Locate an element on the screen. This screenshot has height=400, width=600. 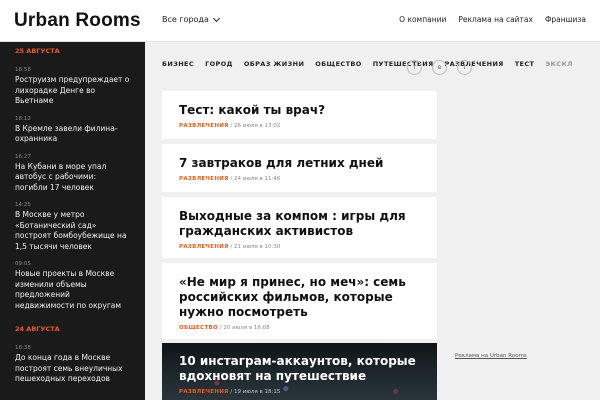
category-exclusive: ЭКСКЛ is located at coordinates (559, 64).